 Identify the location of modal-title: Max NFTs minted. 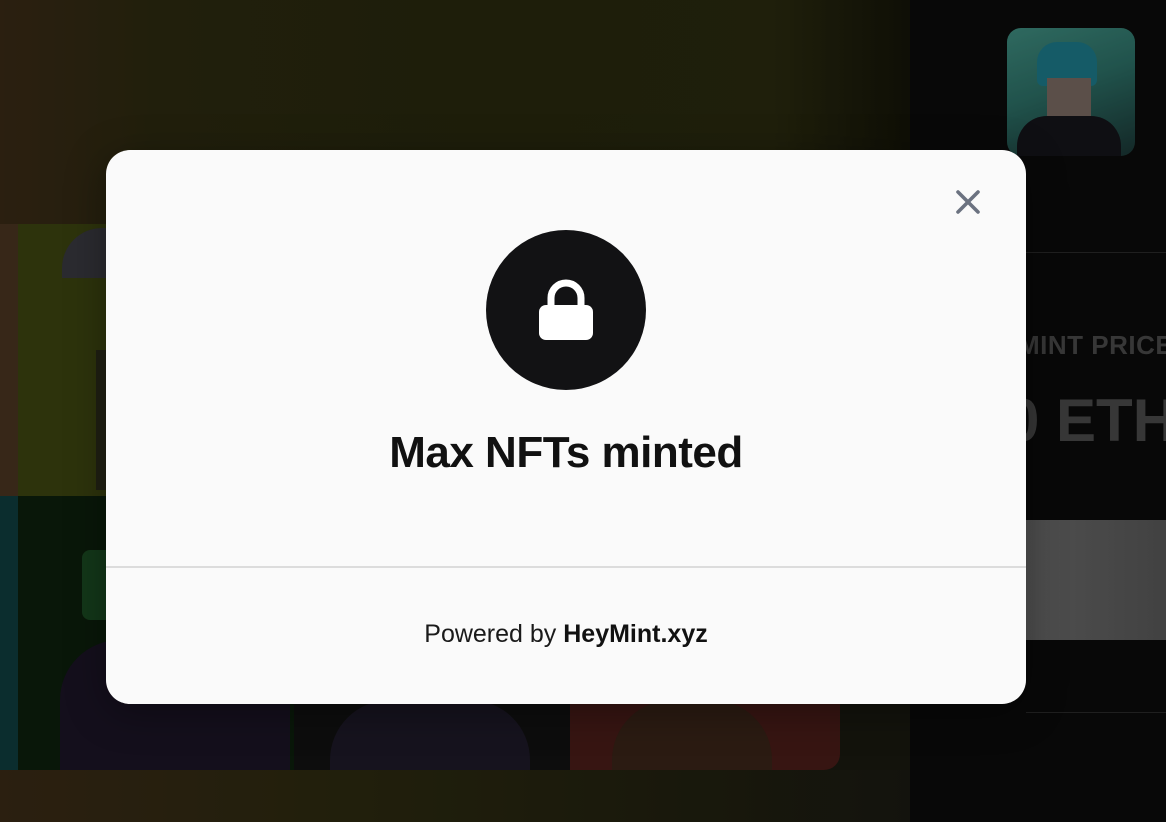
(566, 452).